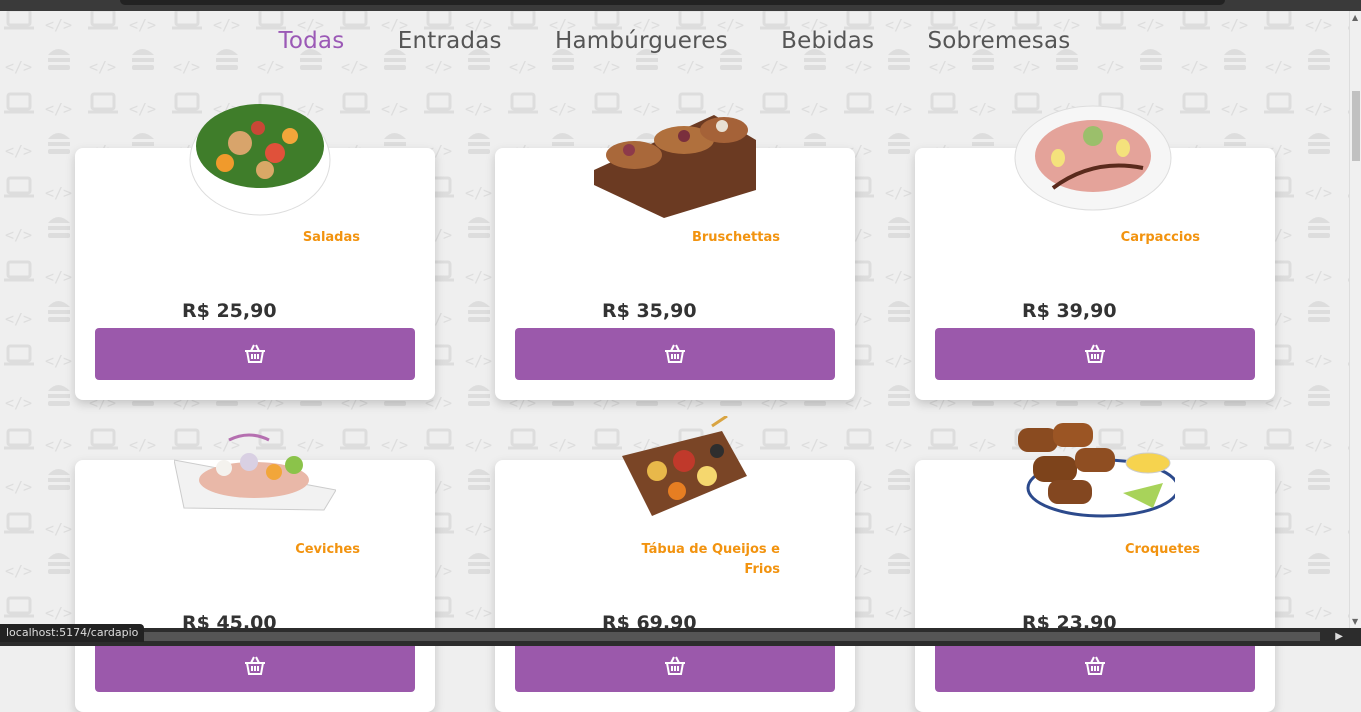  I want to click on browser-top-edge, so click(680, 5).